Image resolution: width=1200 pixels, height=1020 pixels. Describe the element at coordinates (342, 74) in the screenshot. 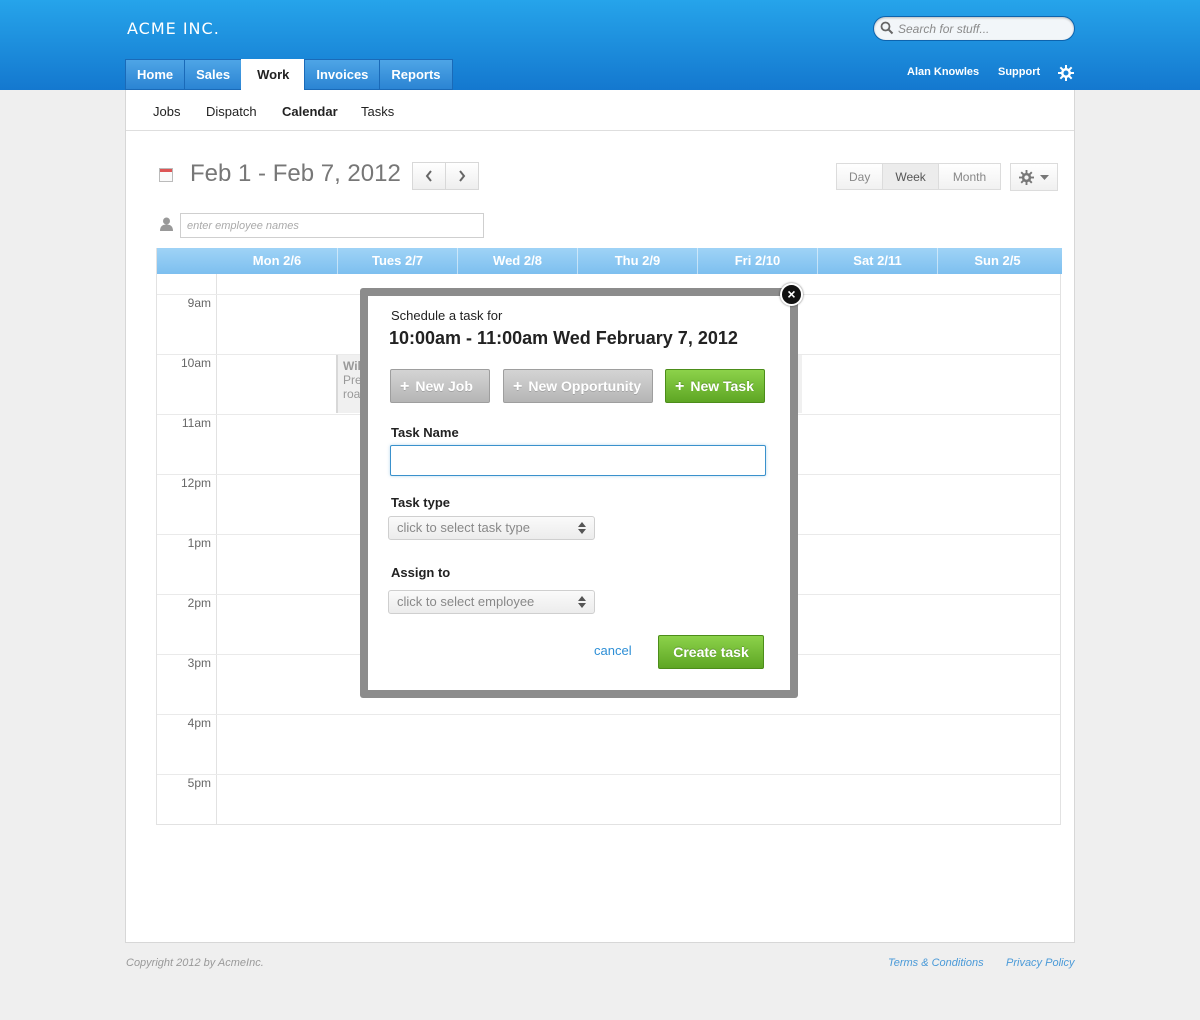

I see `tab-invoices: Invoices` at that location.